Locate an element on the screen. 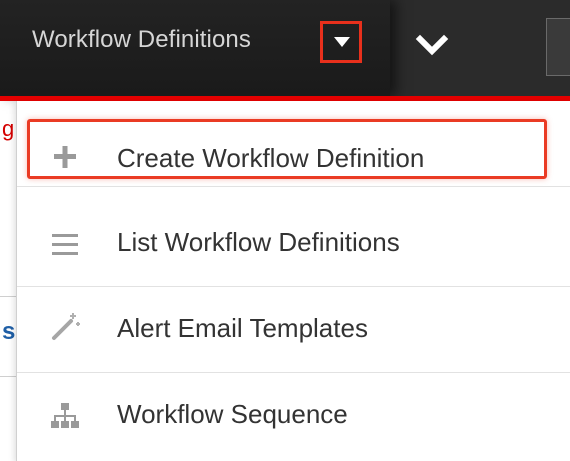 This screenshot has height=461, width=570. caret-down-icon is located at coordinates (342, 42).